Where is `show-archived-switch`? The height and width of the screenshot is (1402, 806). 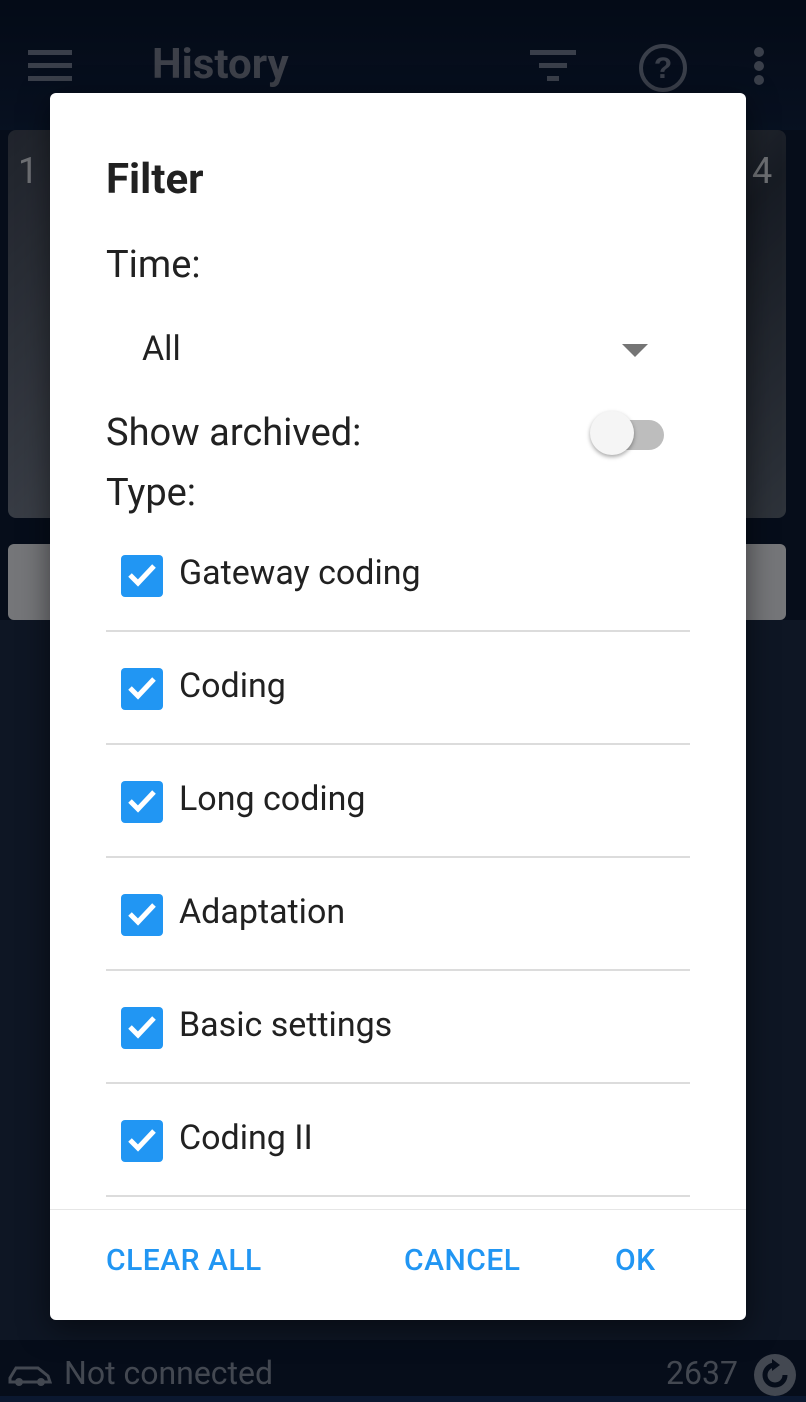 show-archived-switch is located at coordinates (629, 434).